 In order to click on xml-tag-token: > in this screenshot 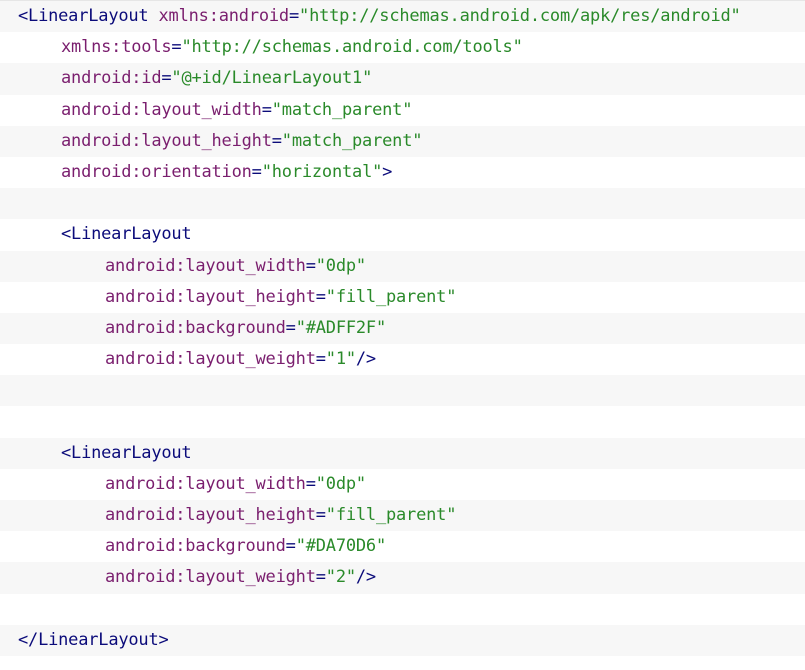, I will do `click(387, 171)`.